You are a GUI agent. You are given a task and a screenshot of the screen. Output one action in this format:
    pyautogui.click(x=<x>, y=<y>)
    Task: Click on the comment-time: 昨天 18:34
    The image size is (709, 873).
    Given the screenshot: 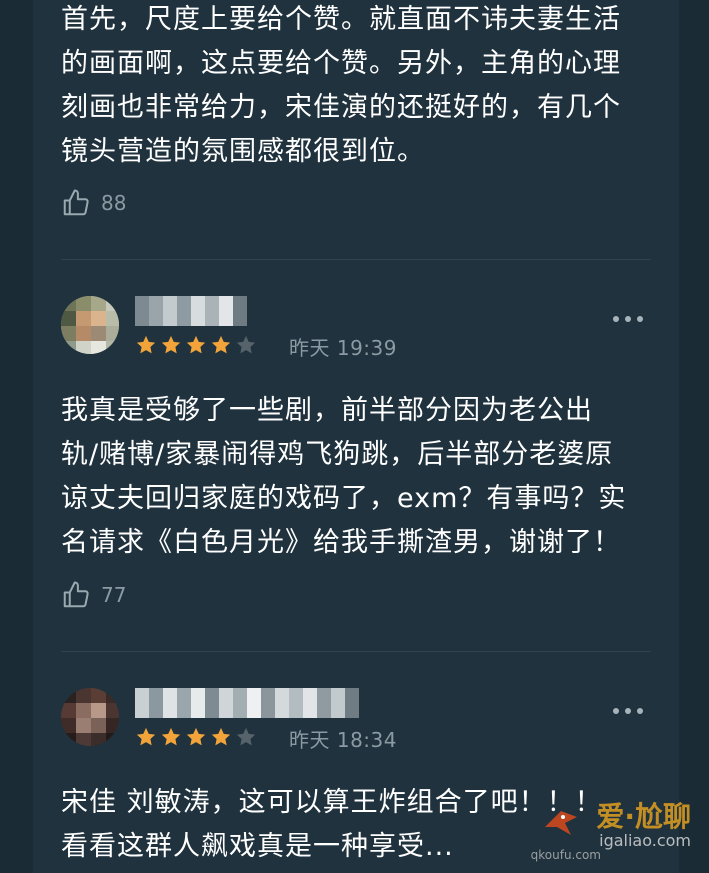 What is the action you would take?
    pyautogui.click(x=343, y=740)
    